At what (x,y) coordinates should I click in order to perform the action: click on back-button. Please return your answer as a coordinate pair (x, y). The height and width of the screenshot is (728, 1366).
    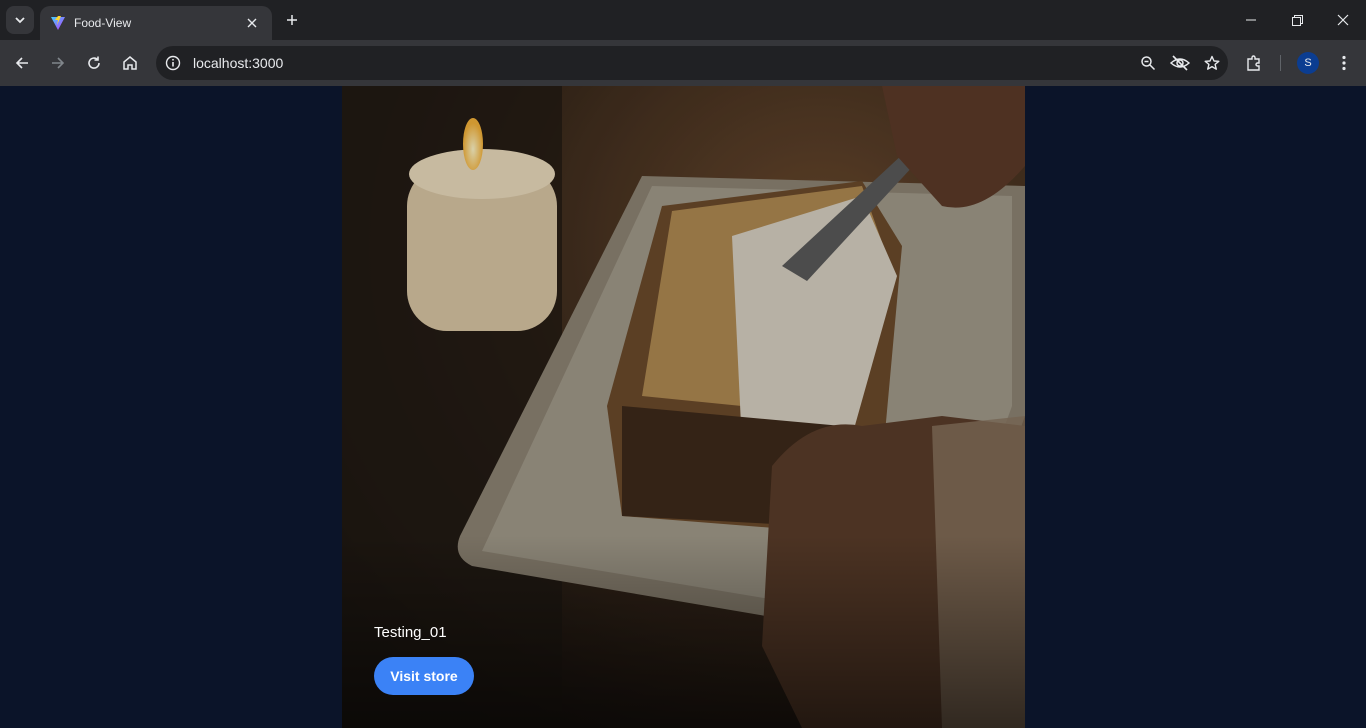
    Looking at the image, I should click on (22, 63).